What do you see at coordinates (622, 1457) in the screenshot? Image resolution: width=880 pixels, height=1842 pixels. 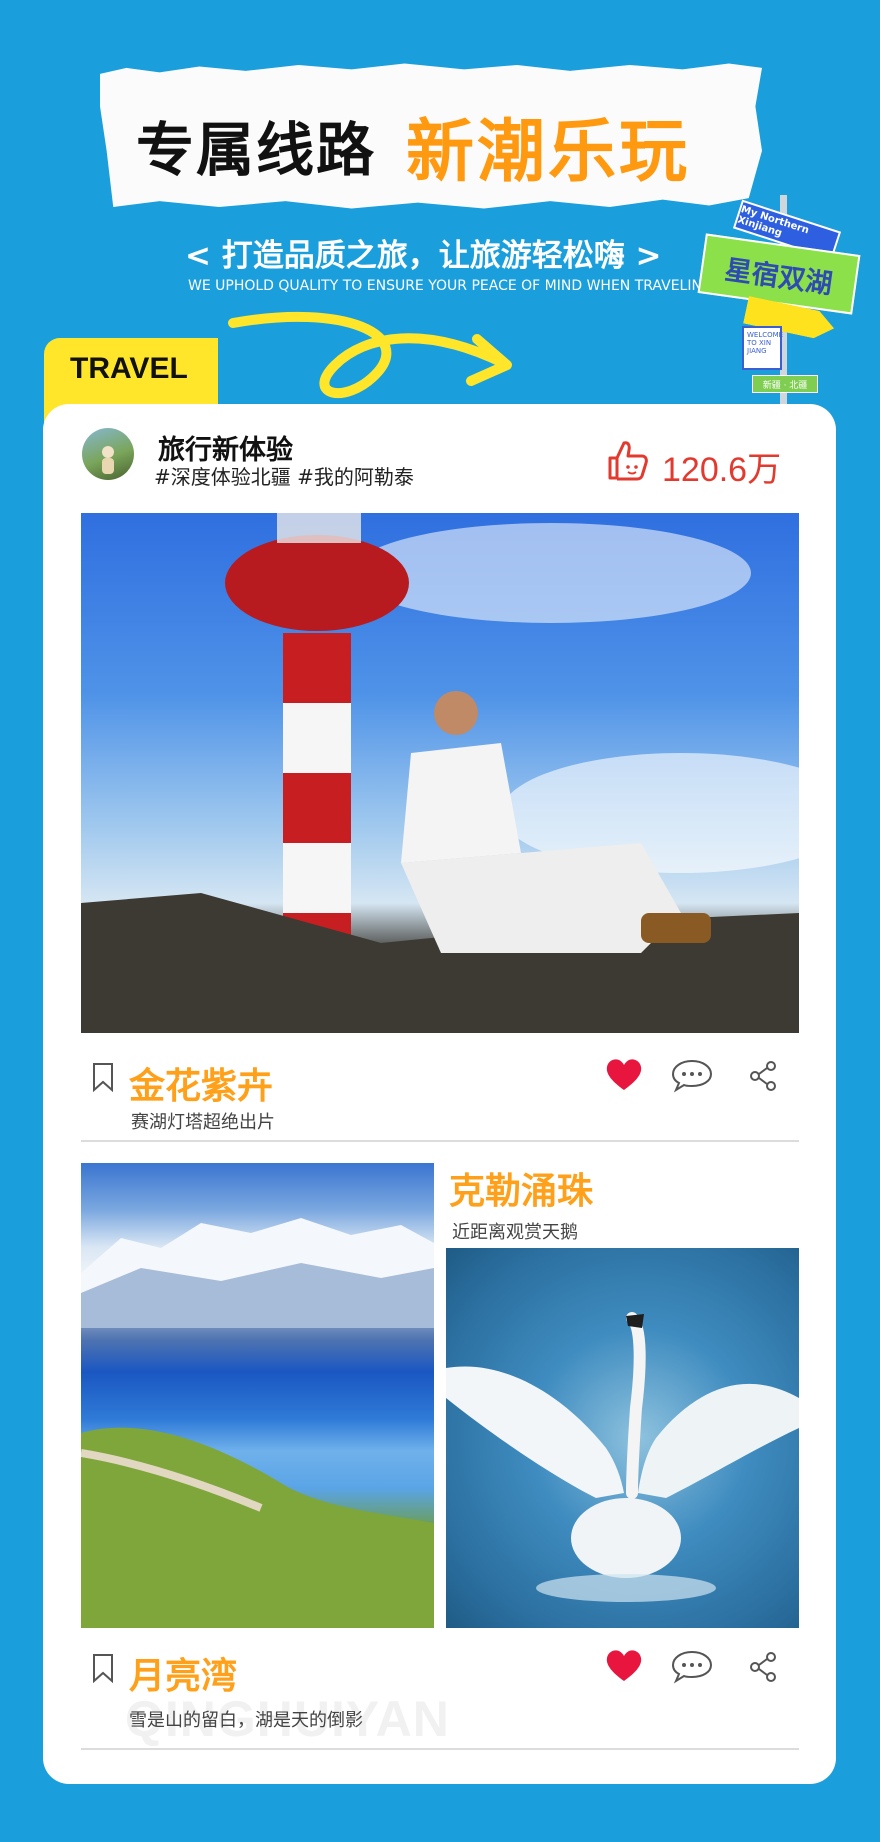 I see `swan-scene-icon` at bounding box center [622, 1457].